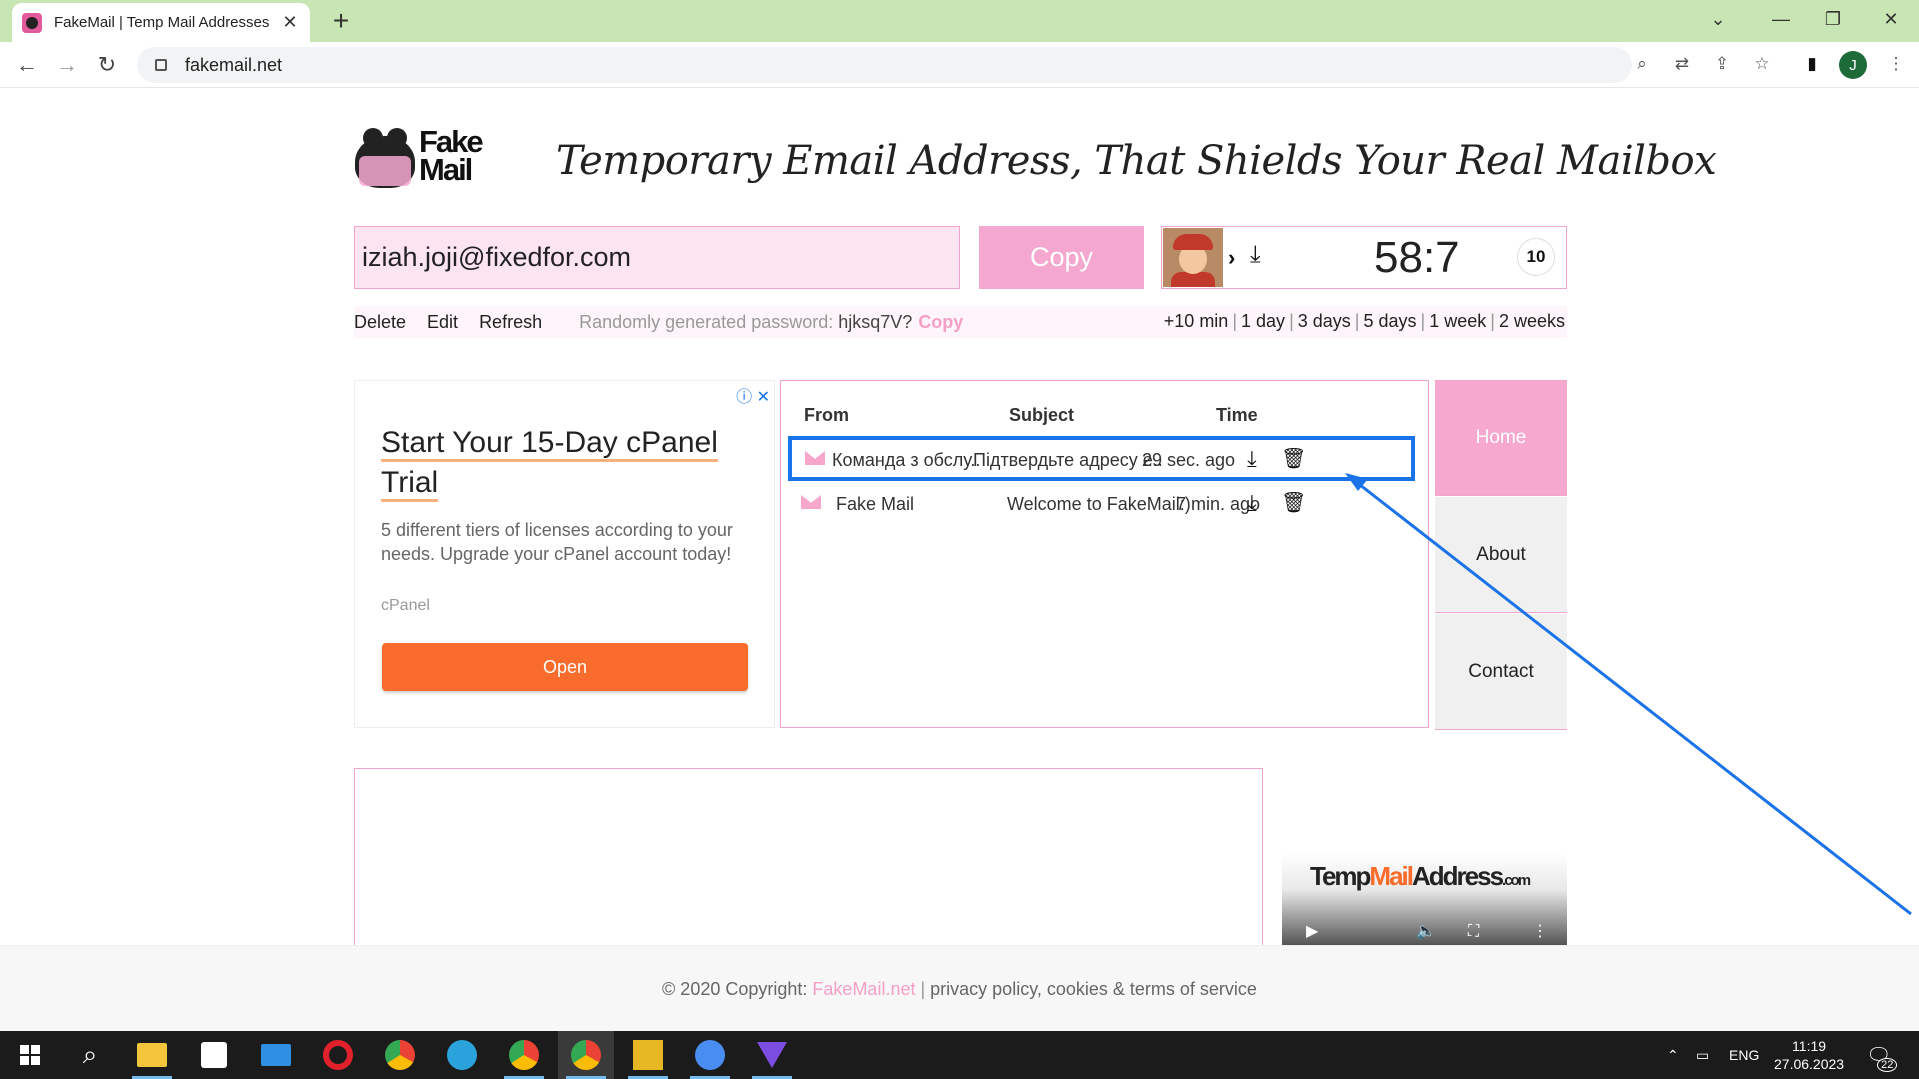  What do you see at coordinates (497, 257) in the screenshot?
I see `email-address: iziah.joji@fixedfor.com` at bounding box center [497, 257].